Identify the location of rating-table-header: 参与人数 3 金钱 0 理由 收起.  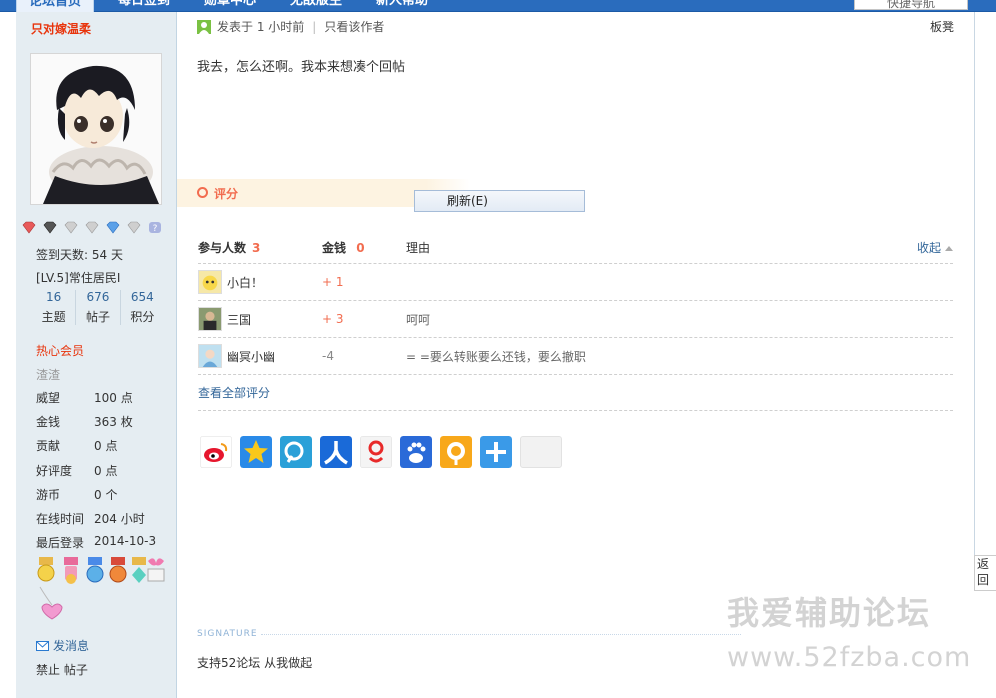
(575, 248).